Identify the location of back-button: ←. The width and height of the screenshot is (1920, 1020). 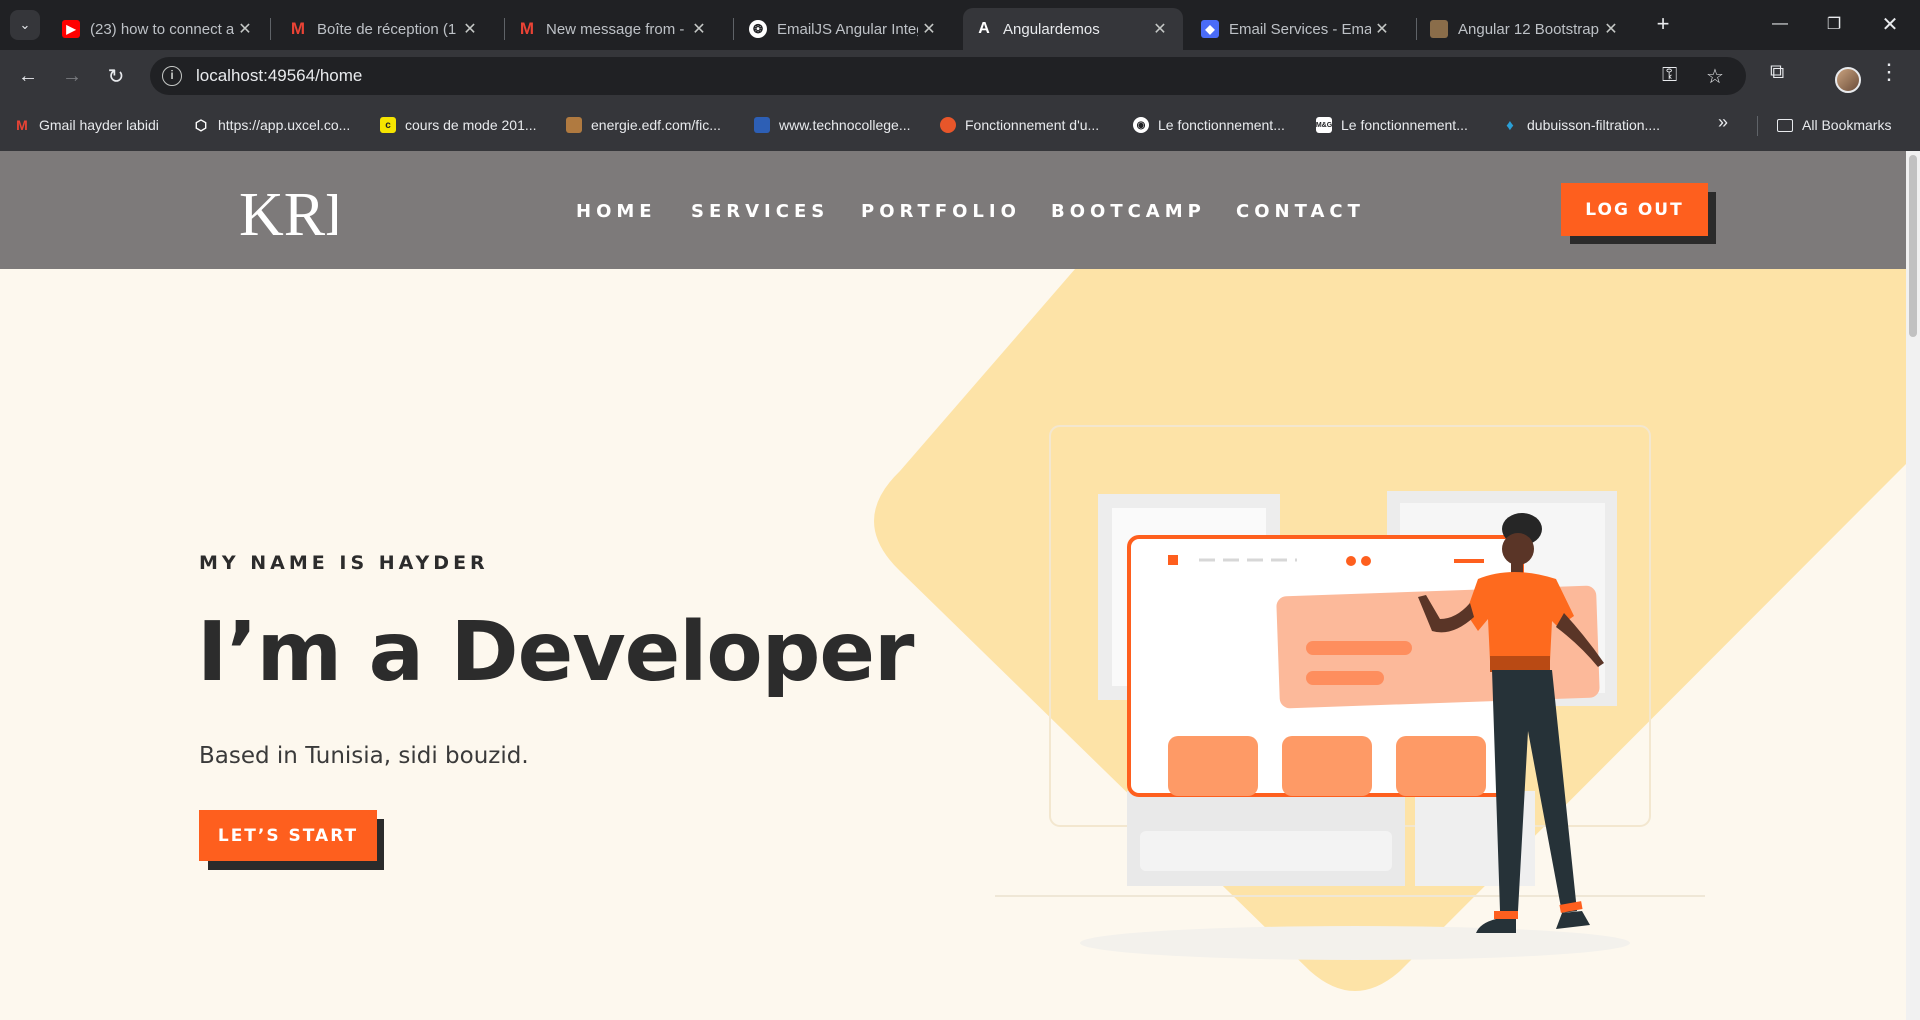
(28, 76).